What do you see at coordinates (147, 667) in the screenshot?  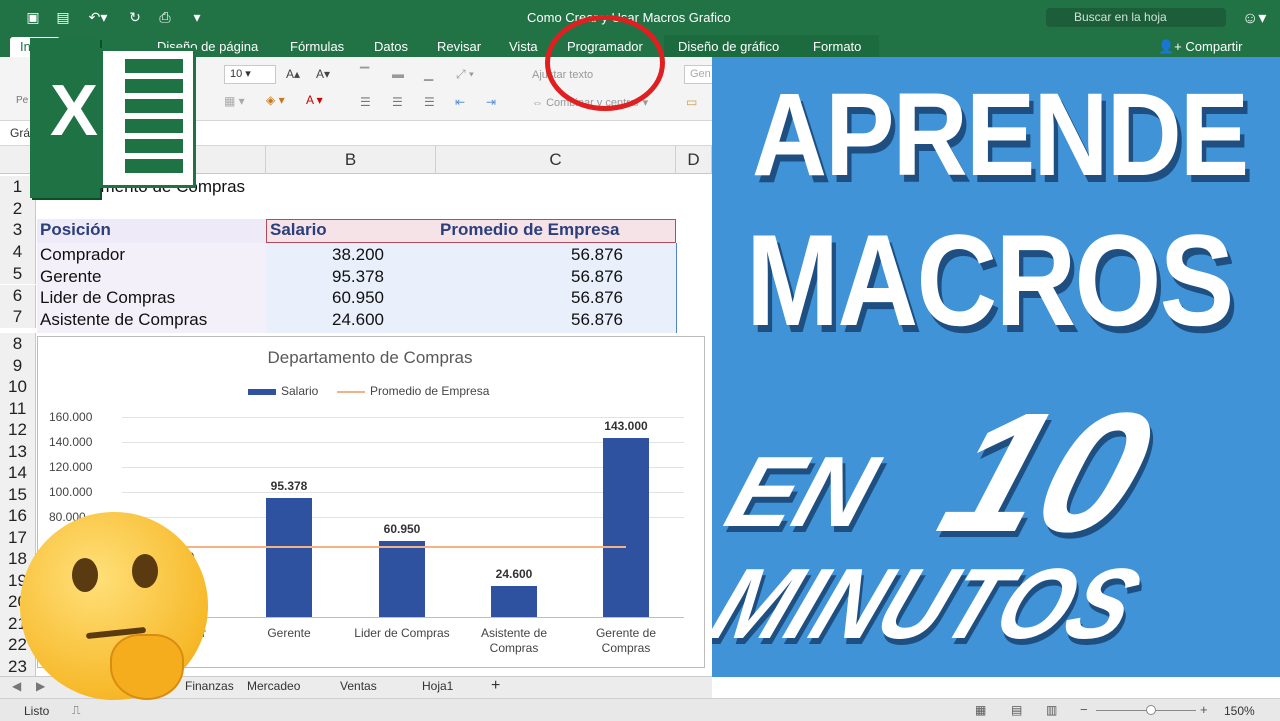 I see `emoji-hand` at bounding box center [147, 667].